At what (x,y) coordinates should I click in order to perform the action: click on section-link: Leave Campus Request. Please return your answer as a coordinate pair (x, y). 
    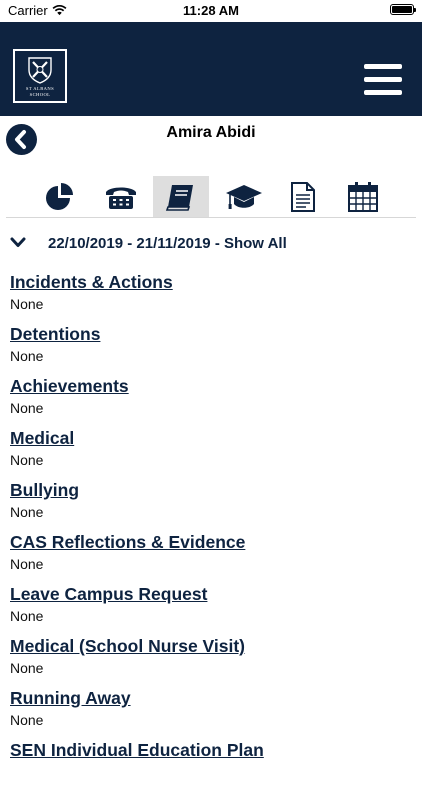
    Looking at the image, I should click on (215, 594).